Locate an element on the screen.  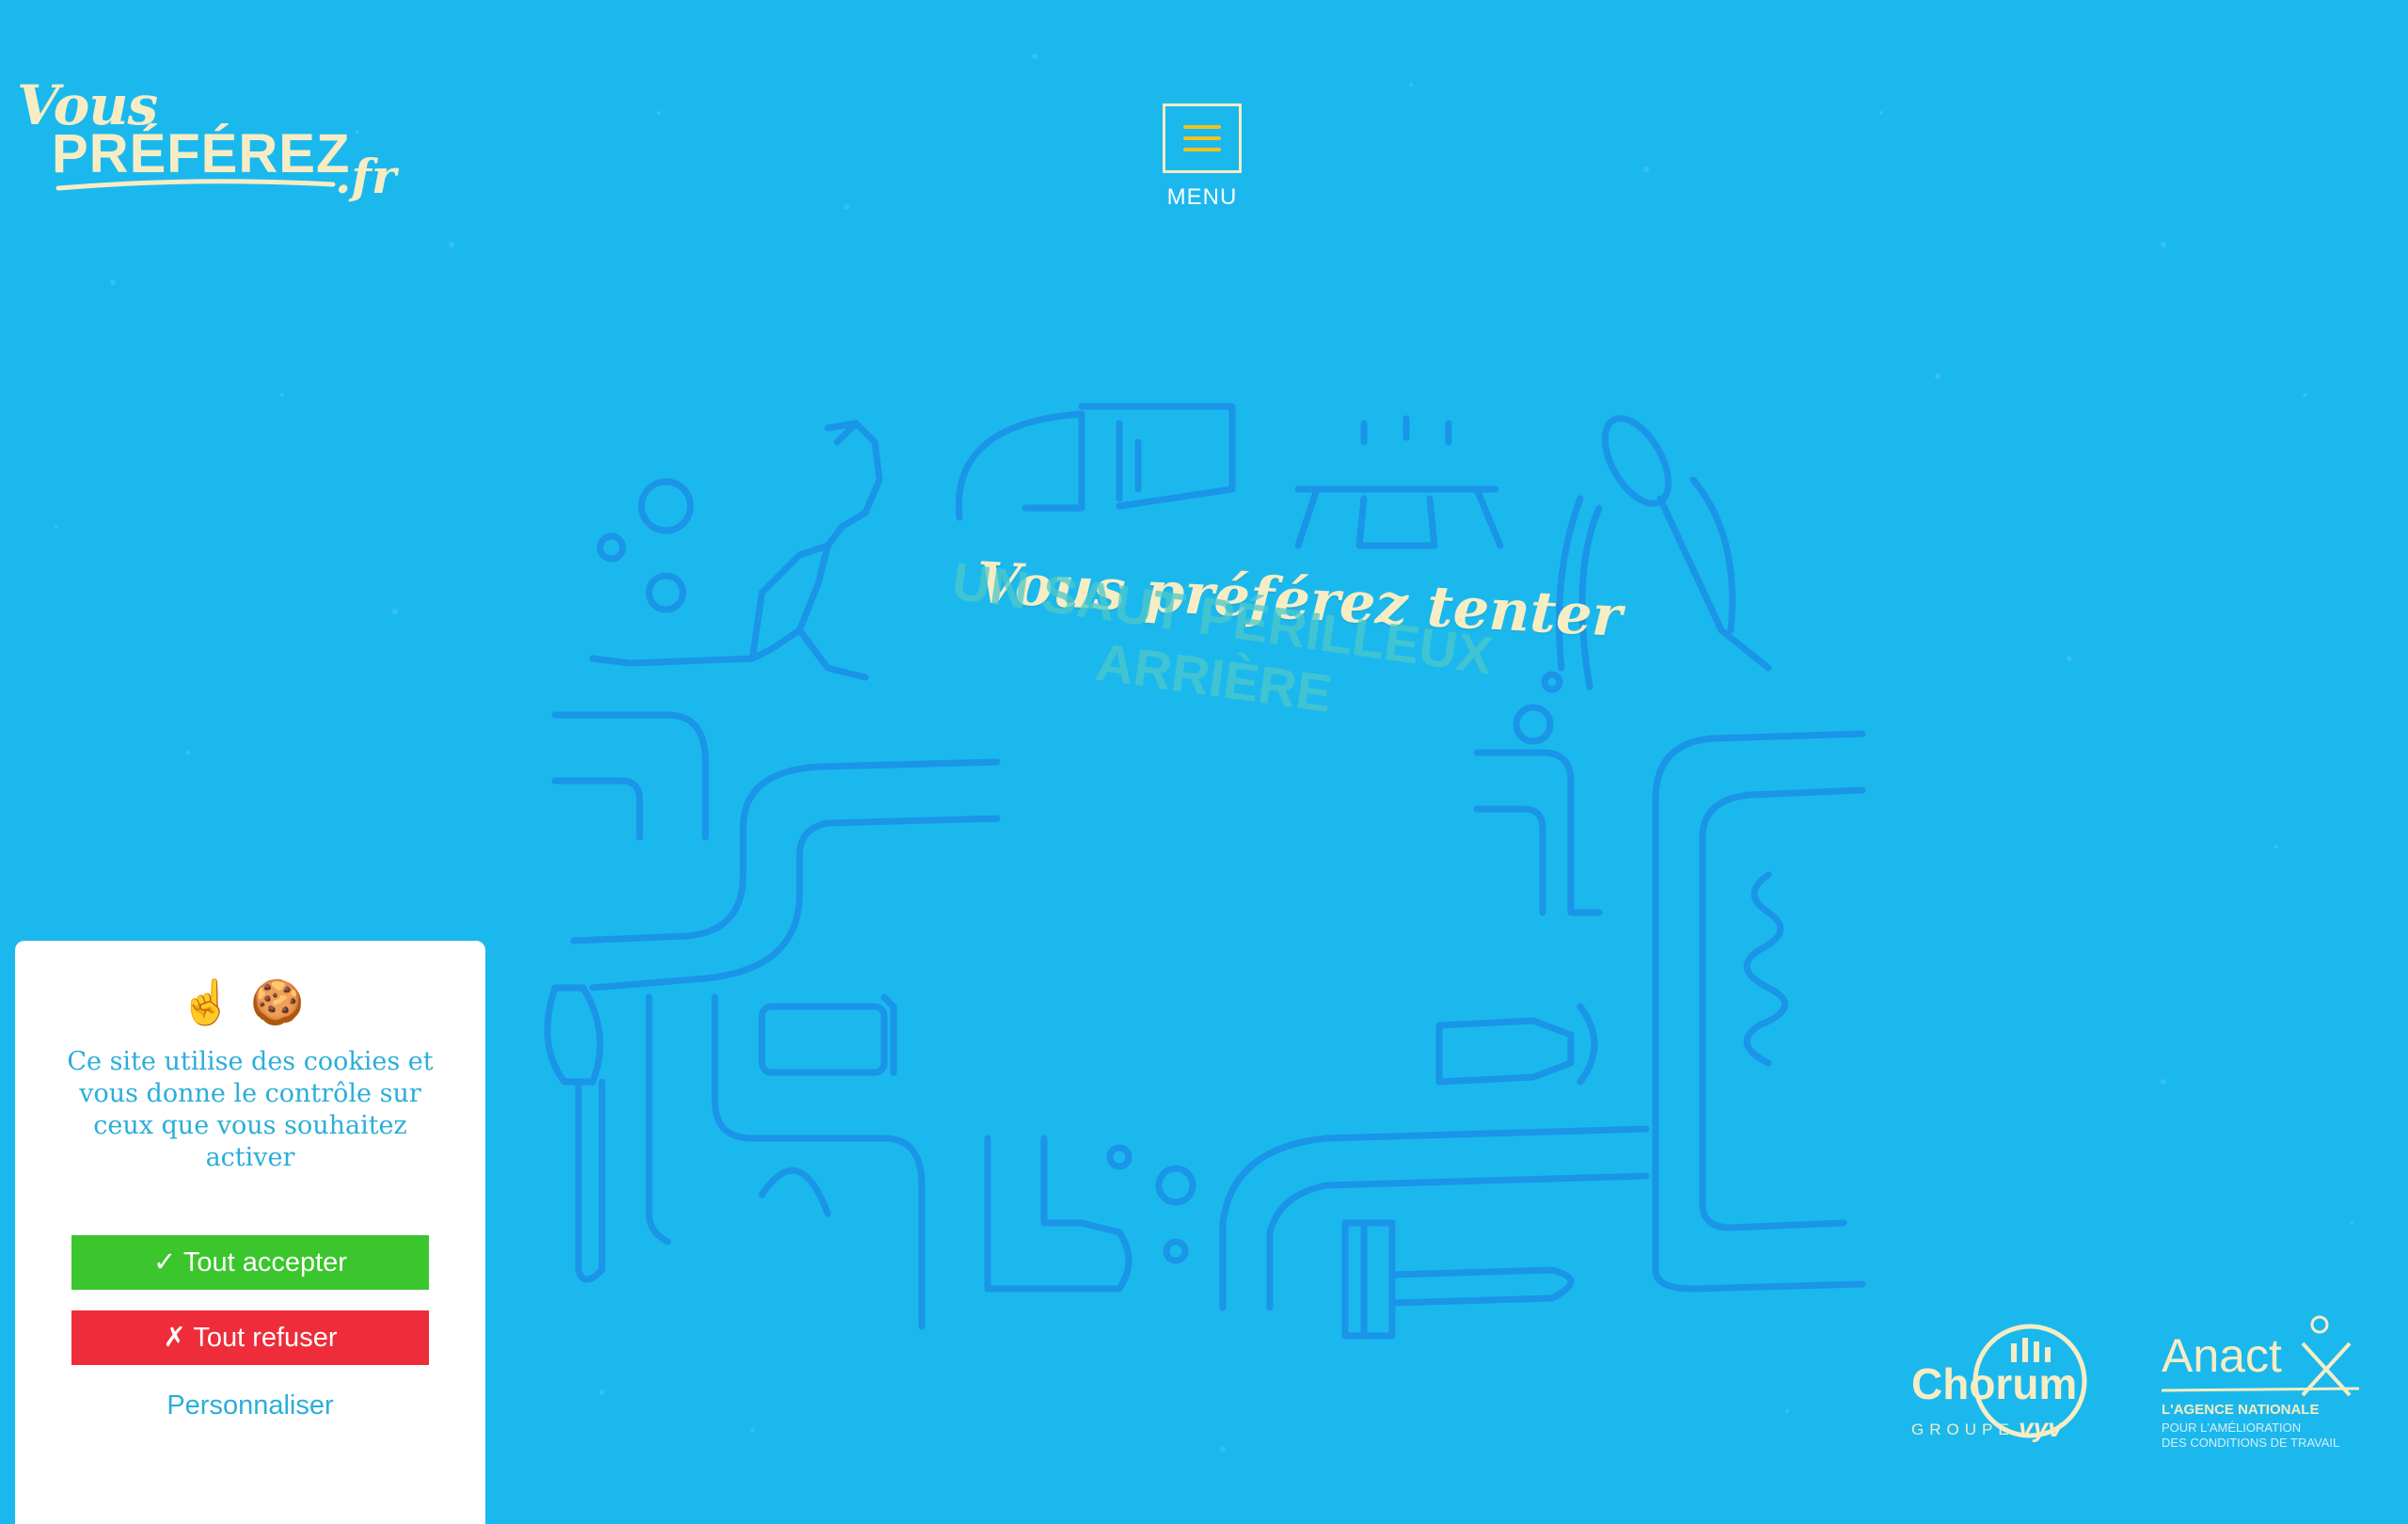
soap-drawing is located at coordinates (828, 1035).